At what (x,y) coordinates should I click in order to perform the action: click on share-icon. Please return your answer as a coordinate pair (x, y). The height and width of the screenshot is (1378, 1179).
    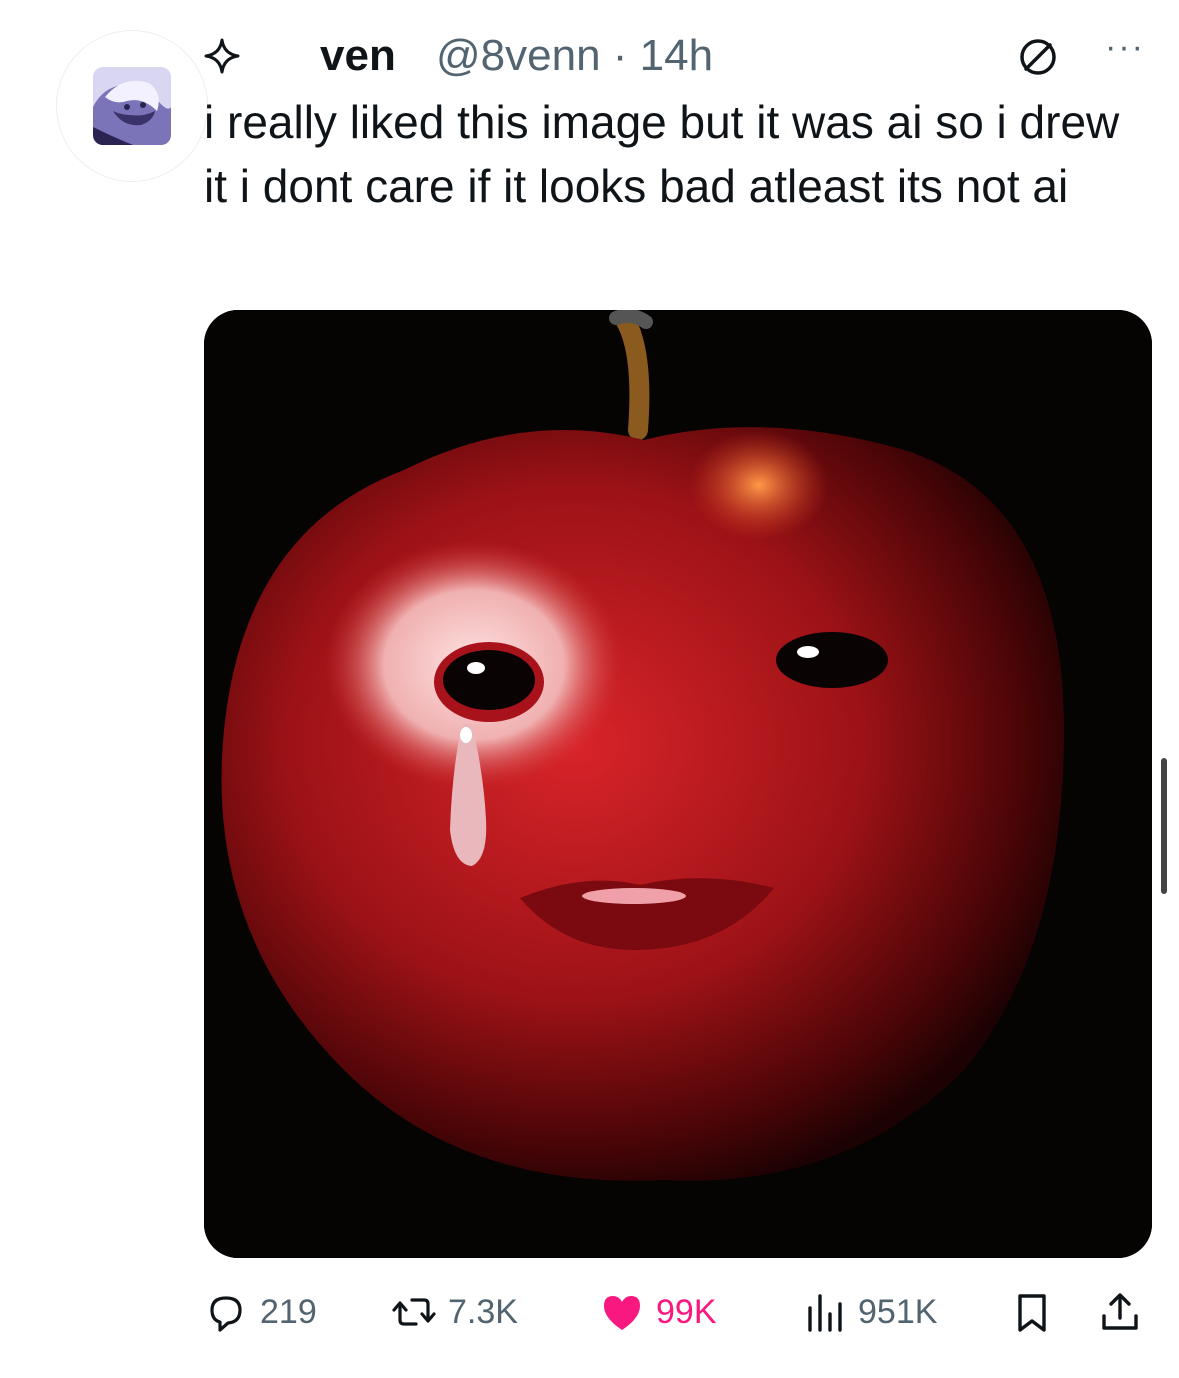
    Looking at the image, I should click on (1120, 1311).